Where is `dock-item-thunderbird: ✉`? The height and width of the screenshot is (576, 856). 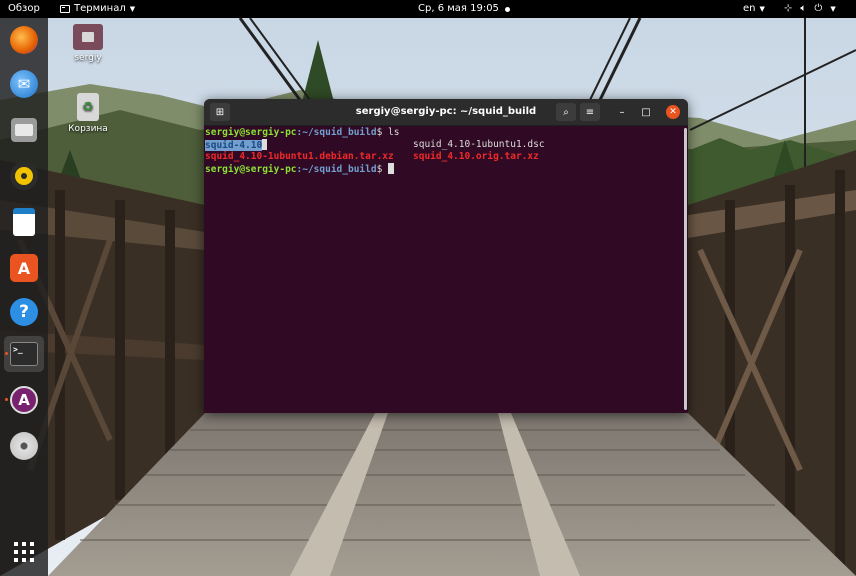 dock-item-thunderbird: ✉ is located at coordinates (24, 84).